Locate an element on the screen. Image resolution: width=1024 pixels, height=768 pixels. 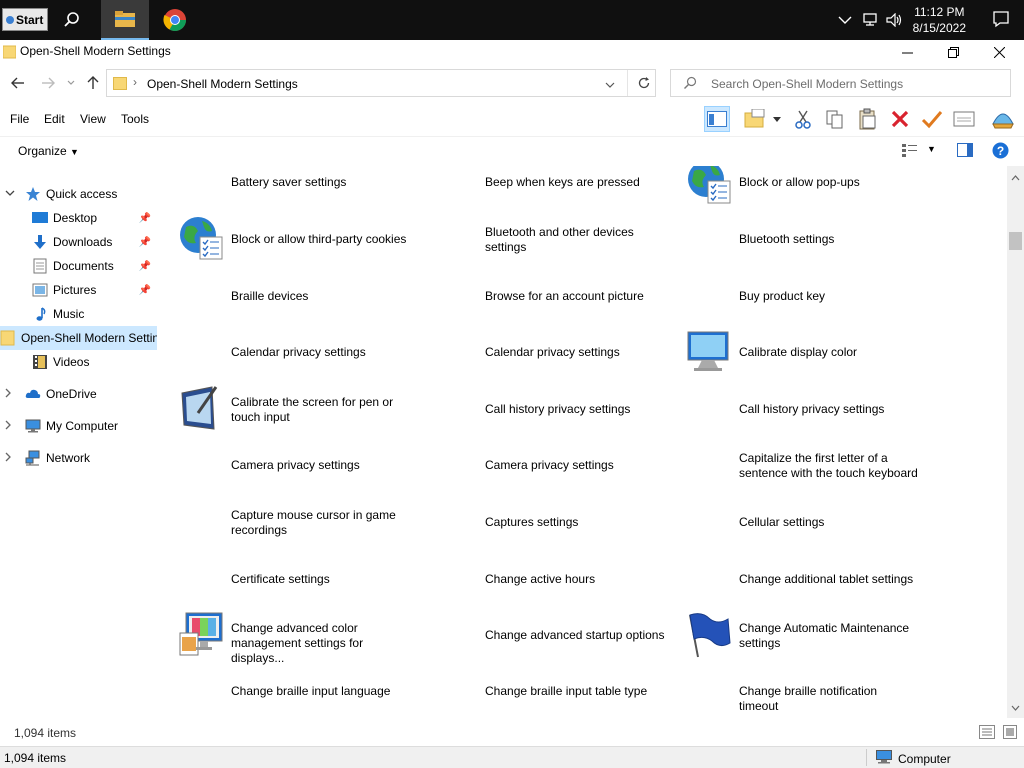
close-button is located at coordinates (999, 52).